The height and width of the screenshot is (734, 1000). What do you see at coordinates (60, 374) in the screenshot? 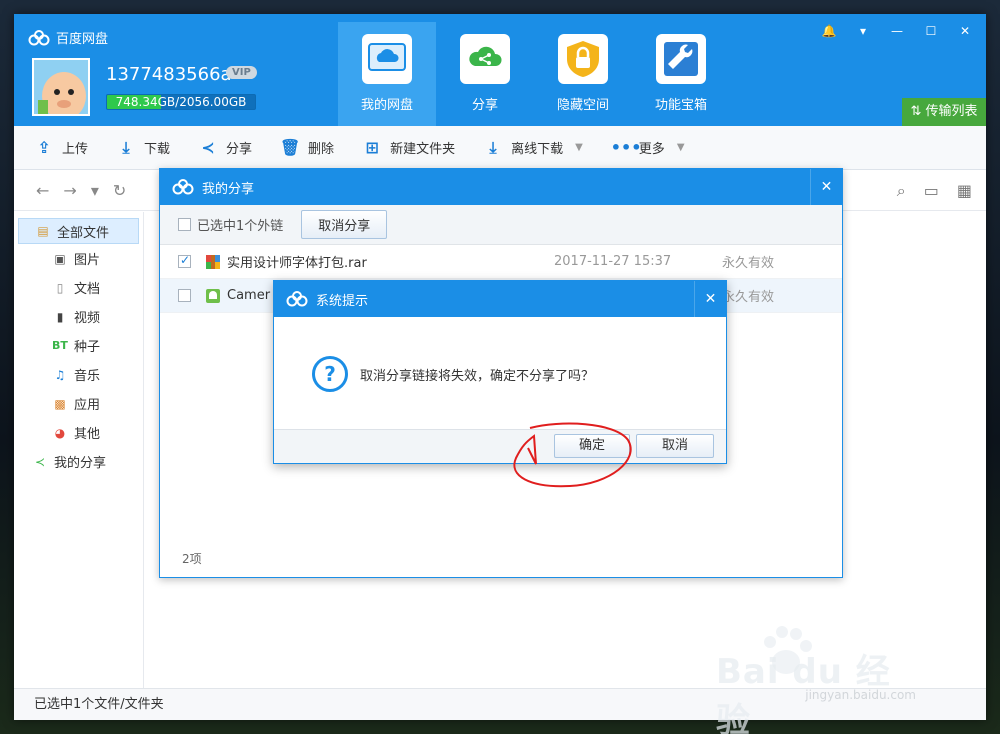
I see `music-icon: ♫` at bounding box center [60, 374].